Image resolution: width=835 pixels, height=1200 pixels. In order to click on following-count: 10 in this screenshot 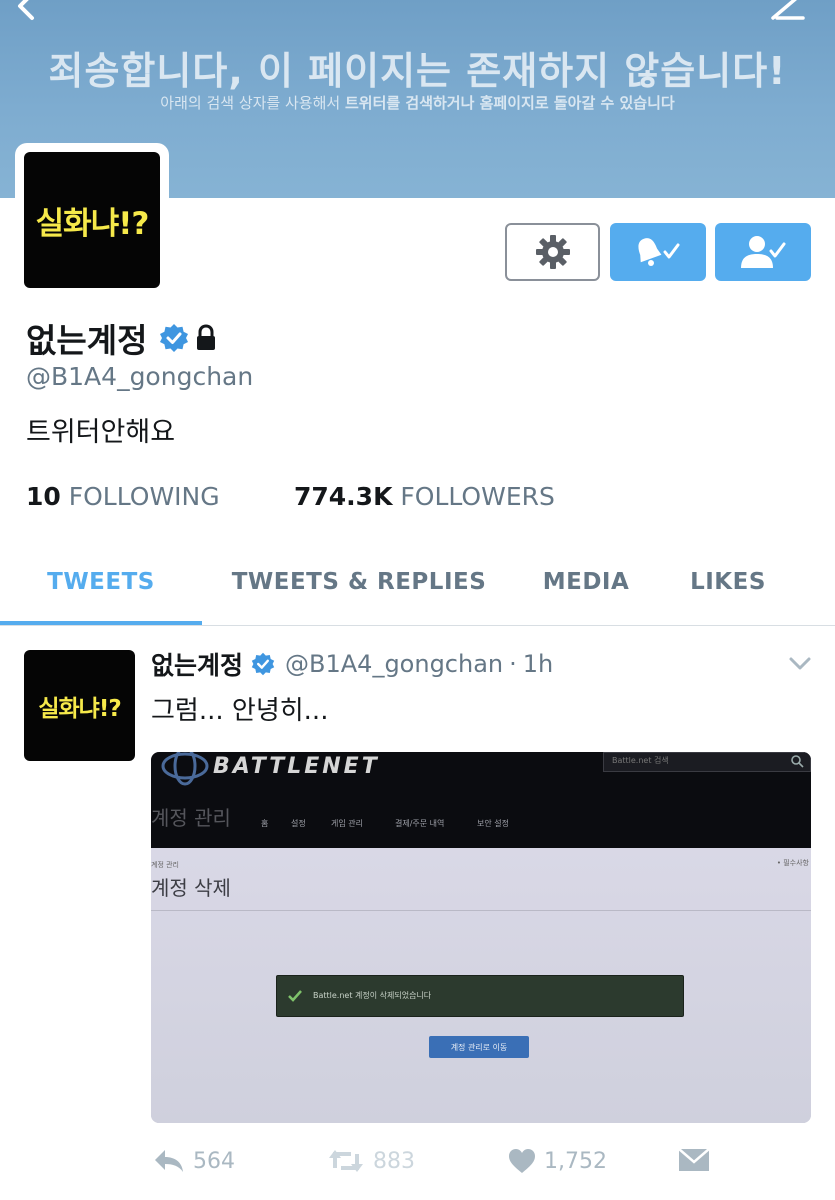, I will do `click(43, 496)`.